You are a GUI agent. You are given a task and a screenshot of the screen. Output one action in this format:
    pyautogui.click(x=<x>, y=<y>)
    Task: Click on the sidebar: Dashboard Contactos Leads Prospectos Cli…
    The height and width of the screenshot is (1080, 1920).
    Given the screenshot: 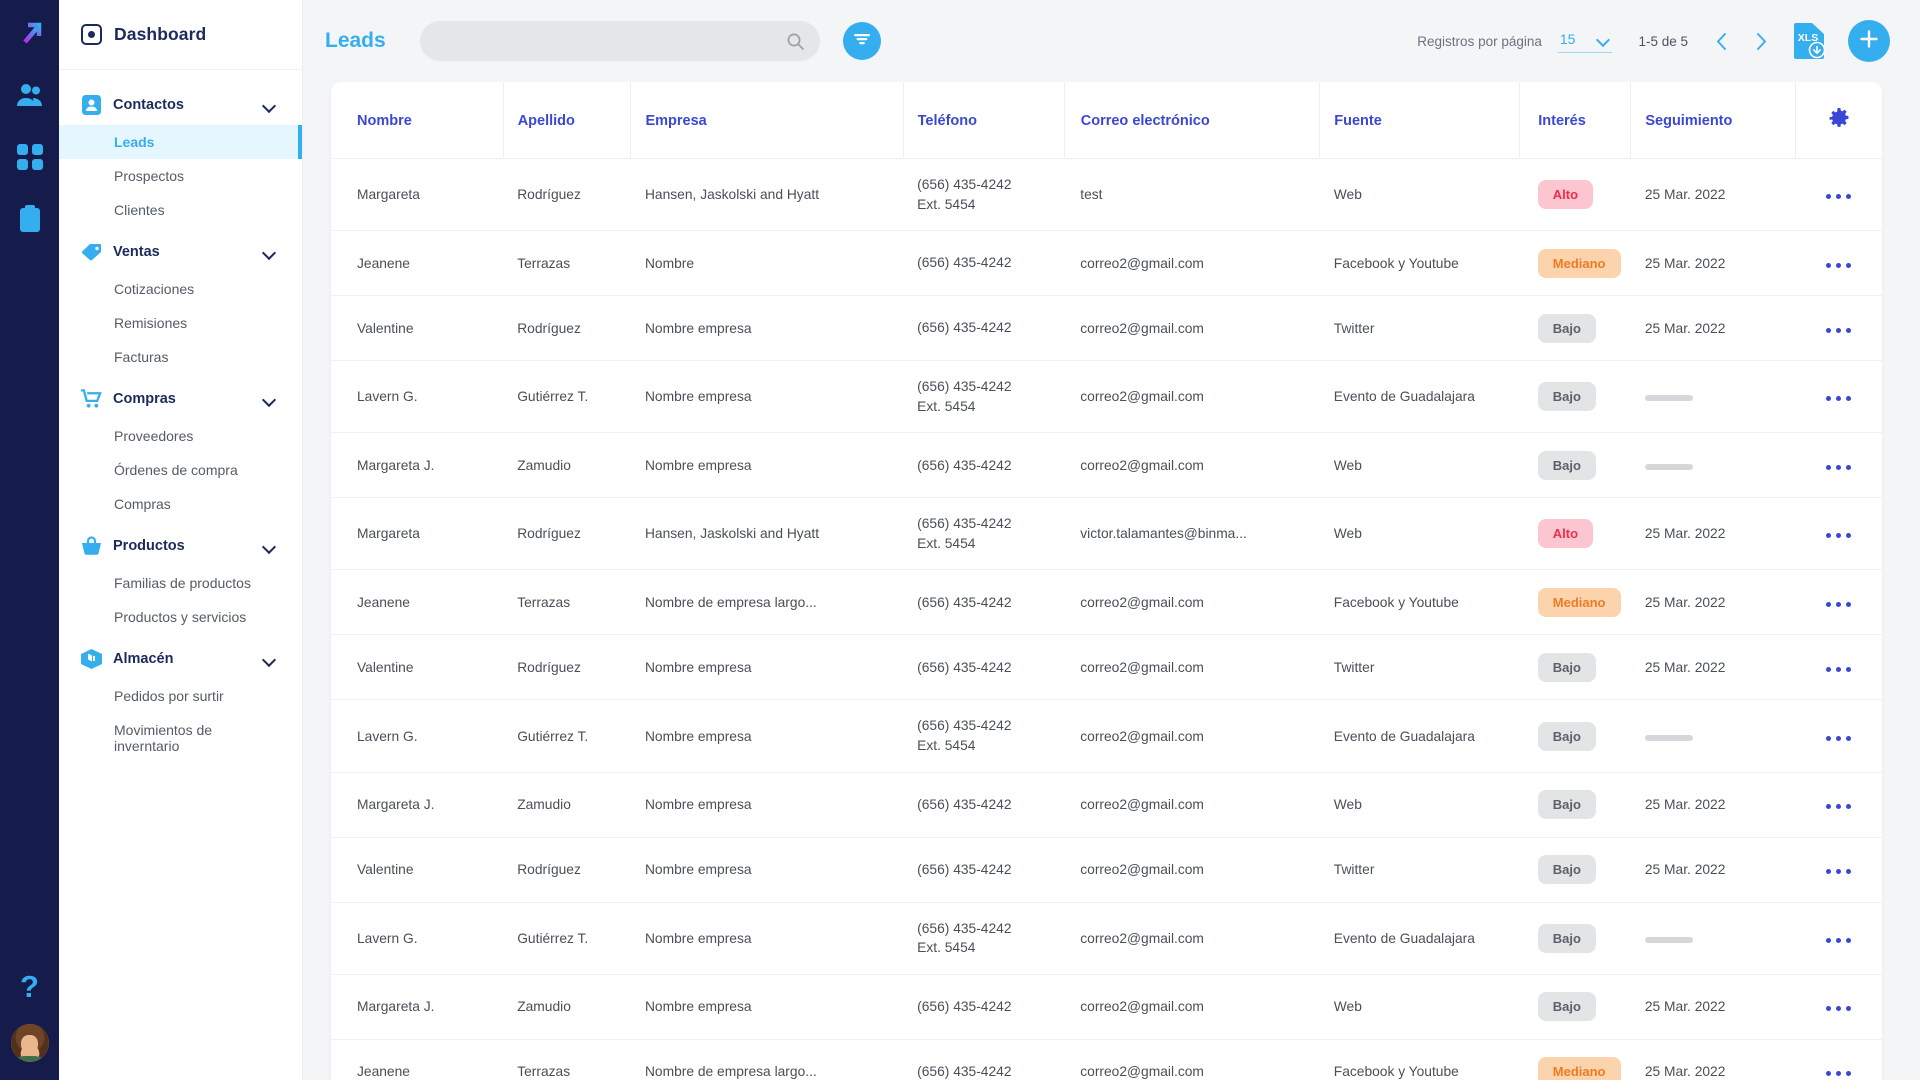 What is the action you would take?
    pyautogui.click(x=181, y=540)
    